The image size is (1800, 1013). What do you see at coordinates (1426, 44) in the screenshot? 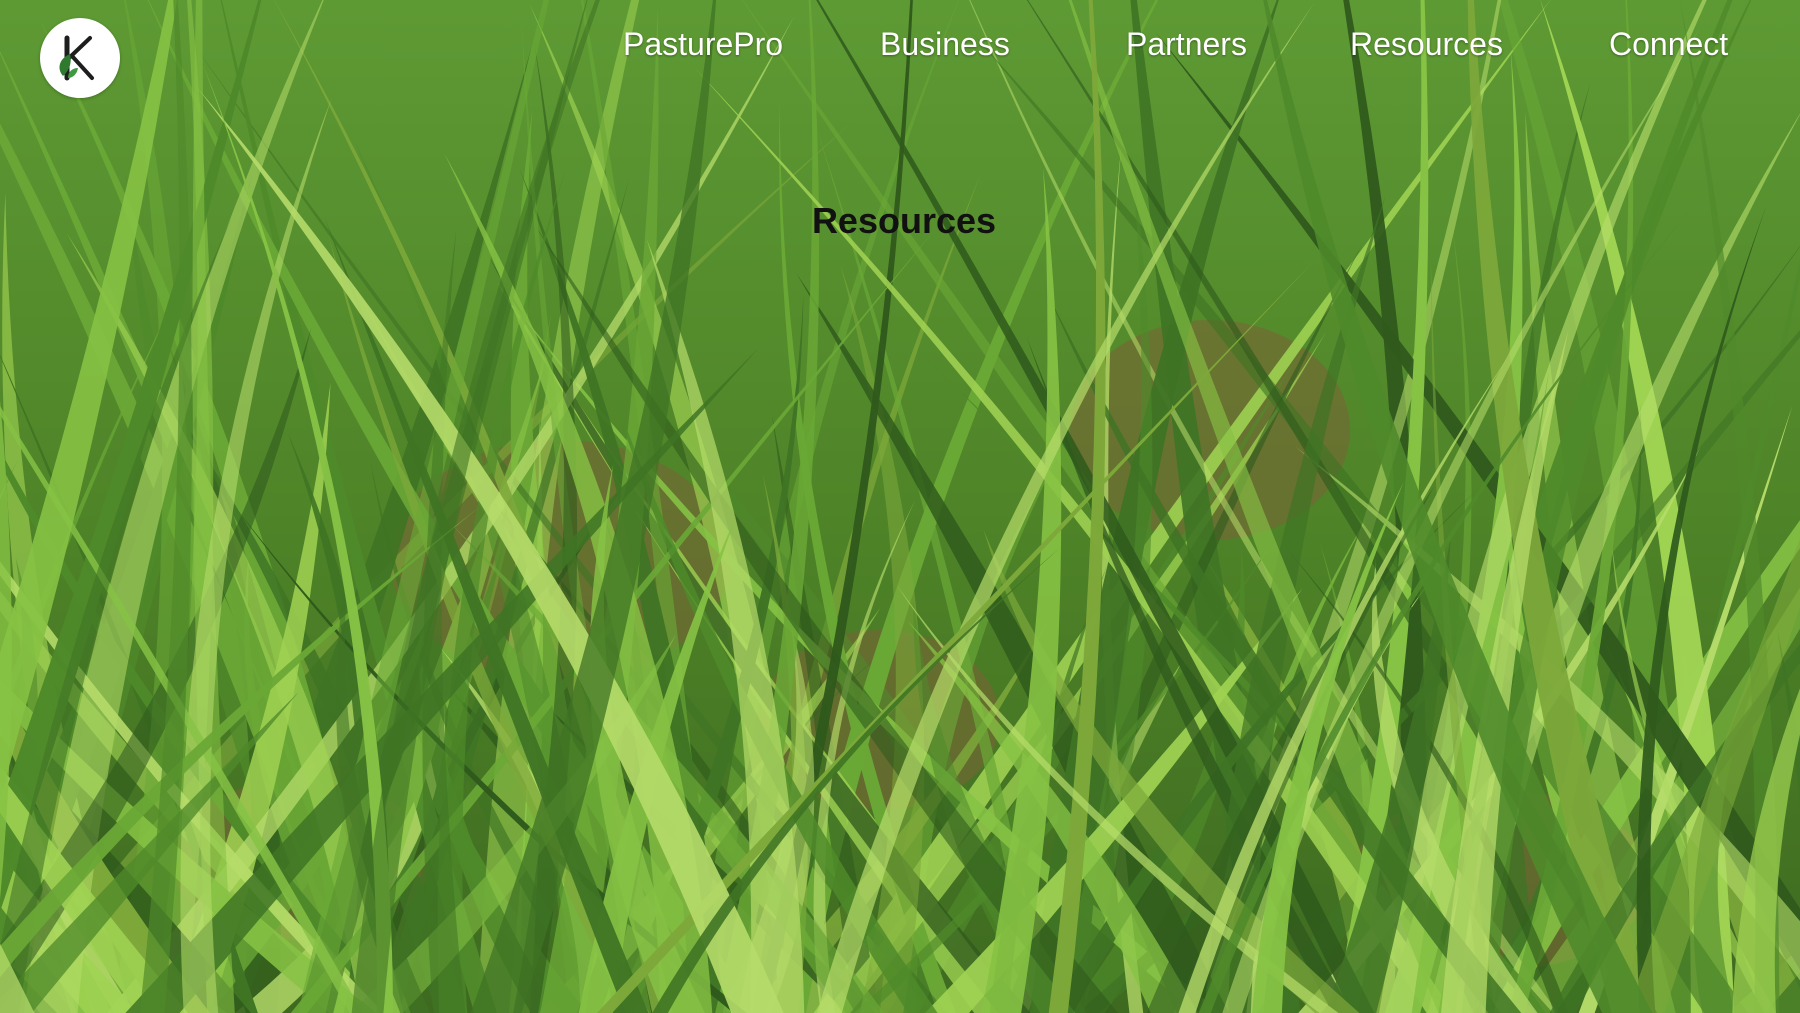
I see `nav-item-resources: Resources` at bounding box center [1426, 44].